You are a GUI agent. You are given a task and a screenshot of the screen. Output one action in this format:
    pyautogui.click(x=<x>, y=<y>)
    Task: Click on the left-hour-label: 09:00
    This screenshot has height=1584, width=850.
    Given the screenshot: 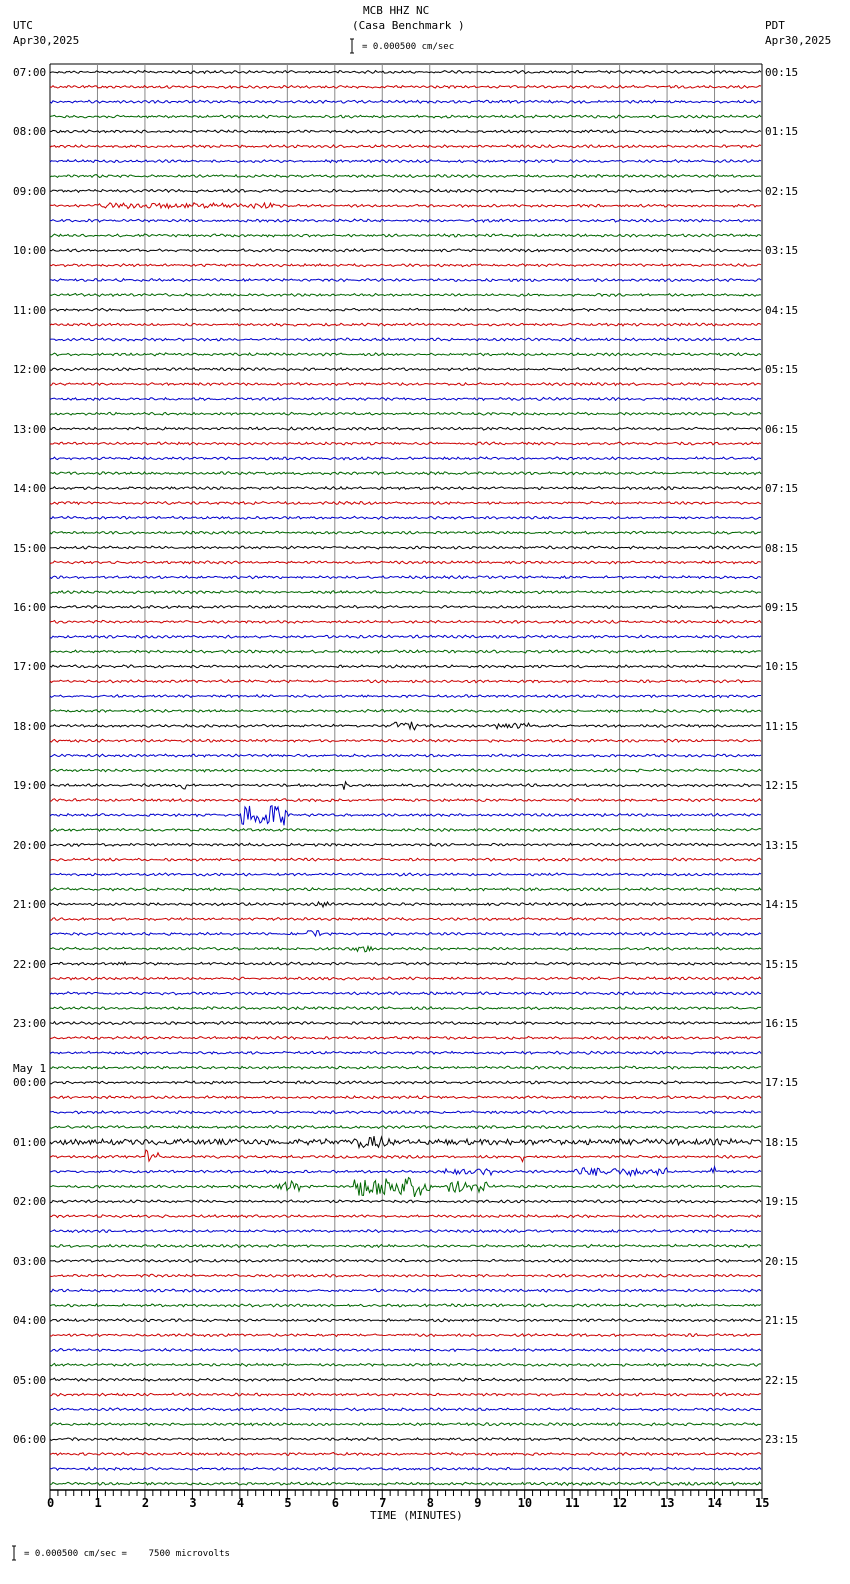 What is the action you would take?
    pyautogui.click(x=30, y=191)
    